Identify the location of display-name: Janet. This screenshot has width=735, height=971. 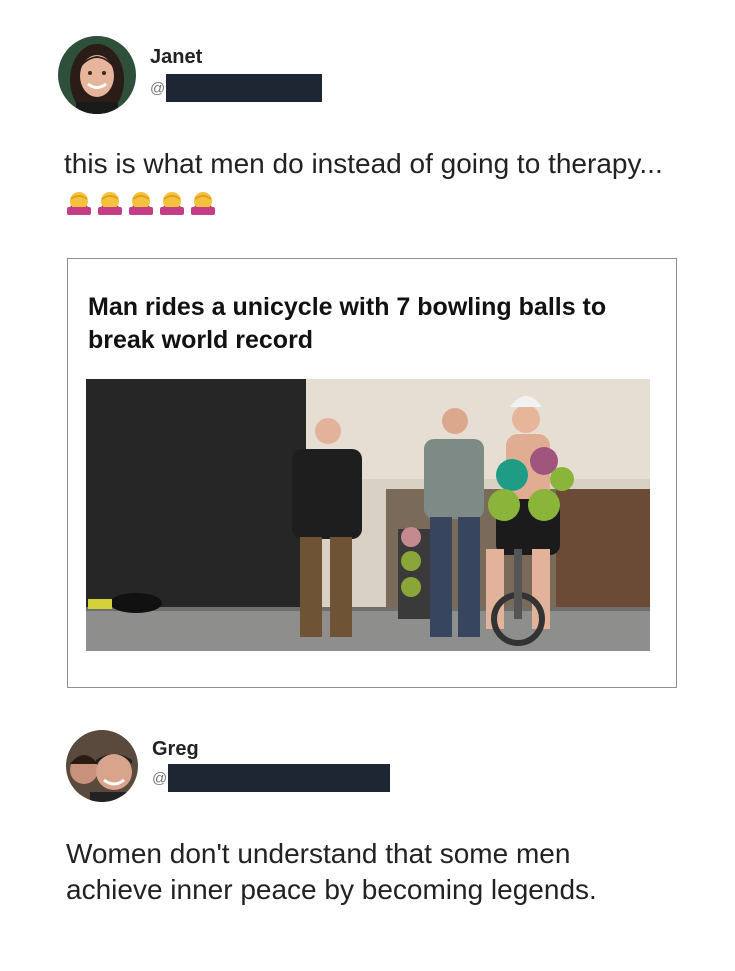
(176, 57).